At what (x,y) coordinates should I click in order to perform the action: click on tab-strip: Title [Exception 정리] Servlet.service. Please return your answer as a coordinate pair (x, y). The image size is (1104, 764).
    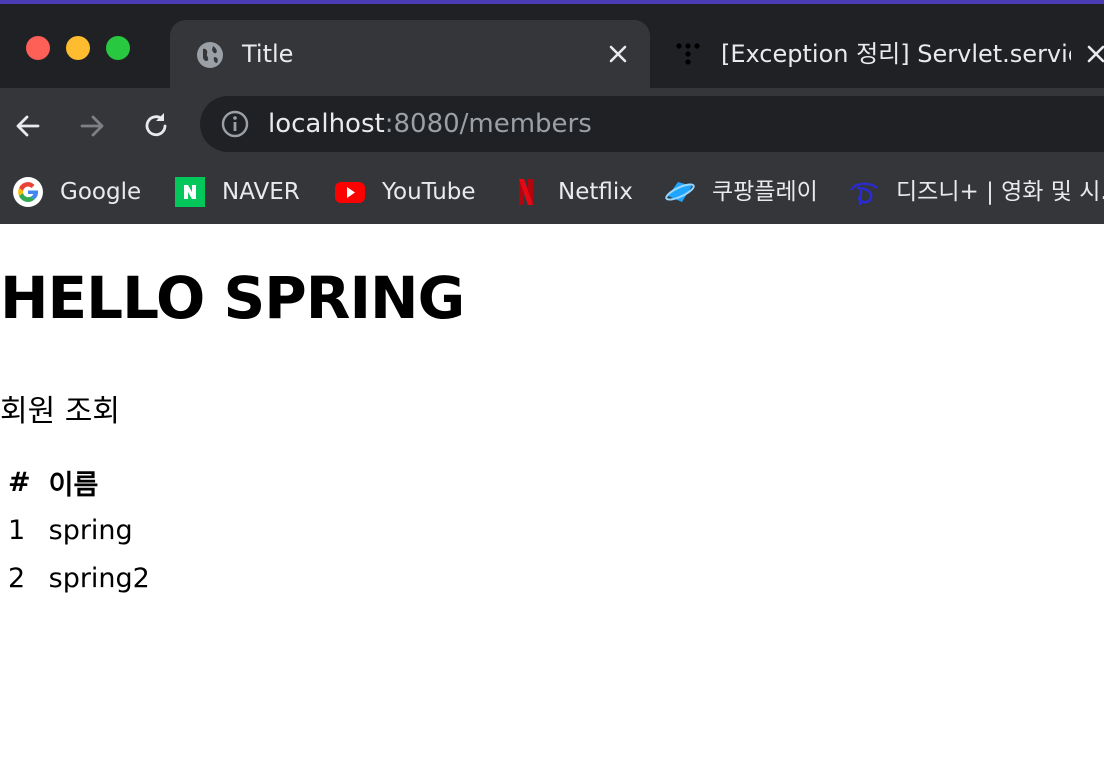
    Looking at the image, I should click on (552, 46).